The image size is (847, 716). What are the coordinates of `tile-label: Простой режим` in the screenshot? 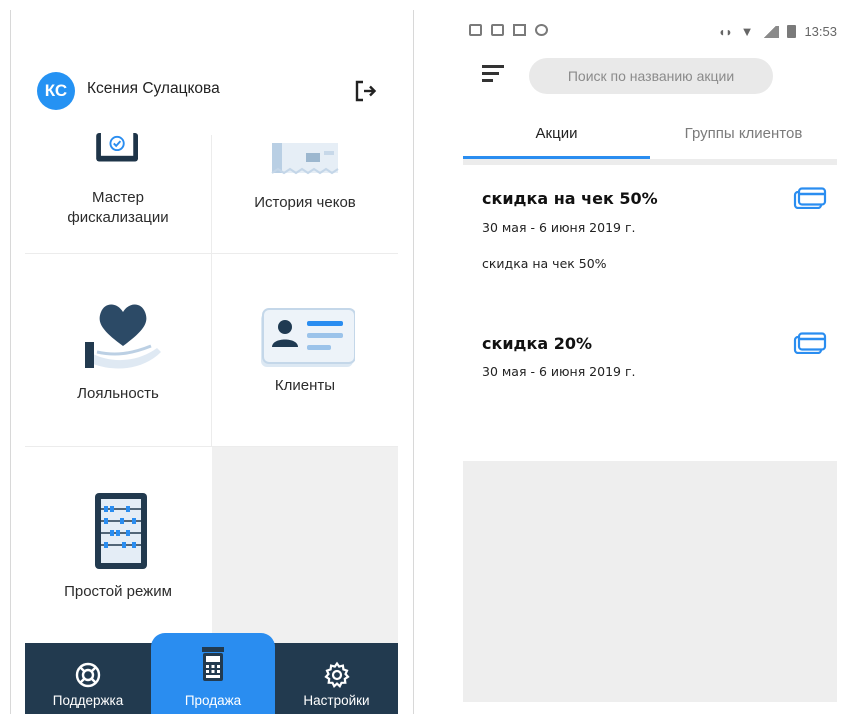 It's located at (118, 591).